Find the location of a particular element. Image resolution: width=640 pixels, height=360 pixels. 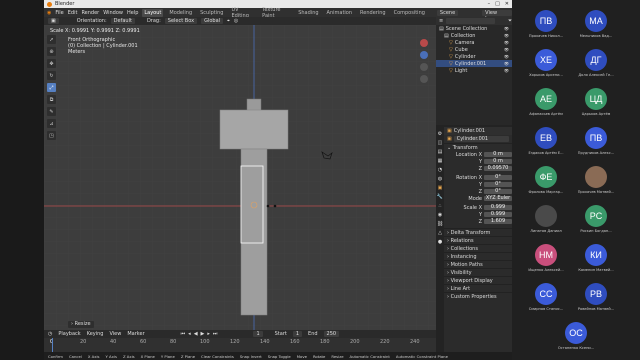

blender-menu-icon: ◉ is located at coordinates (49, 13).